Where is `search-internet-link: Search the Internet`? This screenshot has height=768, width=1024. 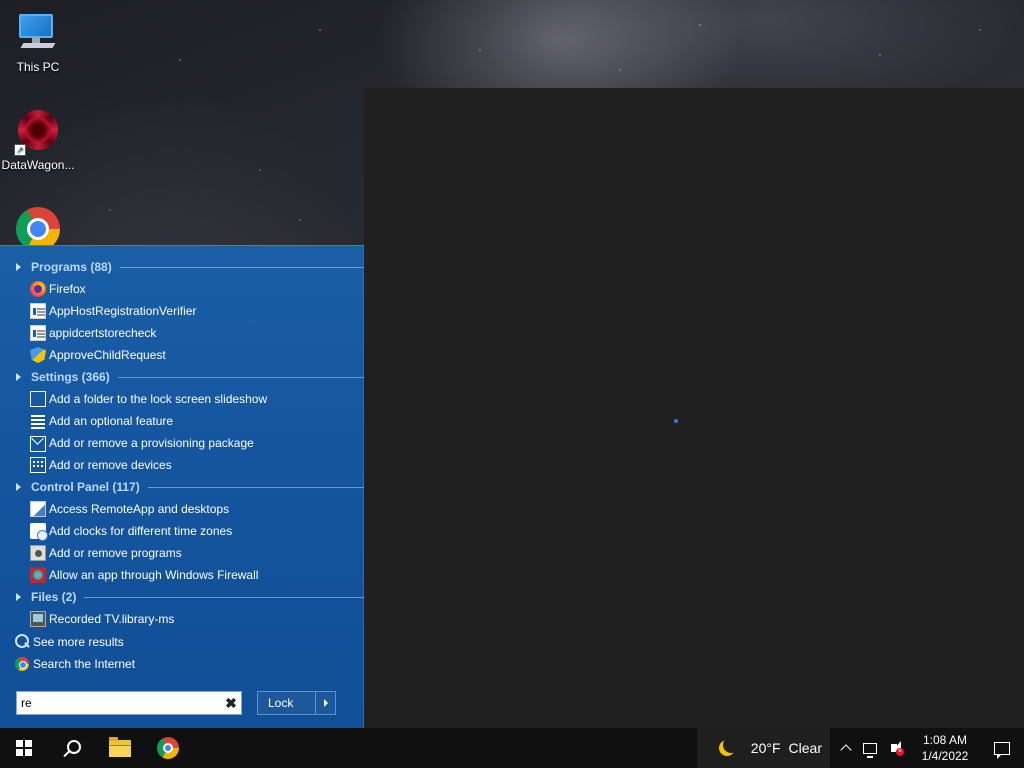 search-internet-link: Search the Internet is located at coordinates (182, 664).